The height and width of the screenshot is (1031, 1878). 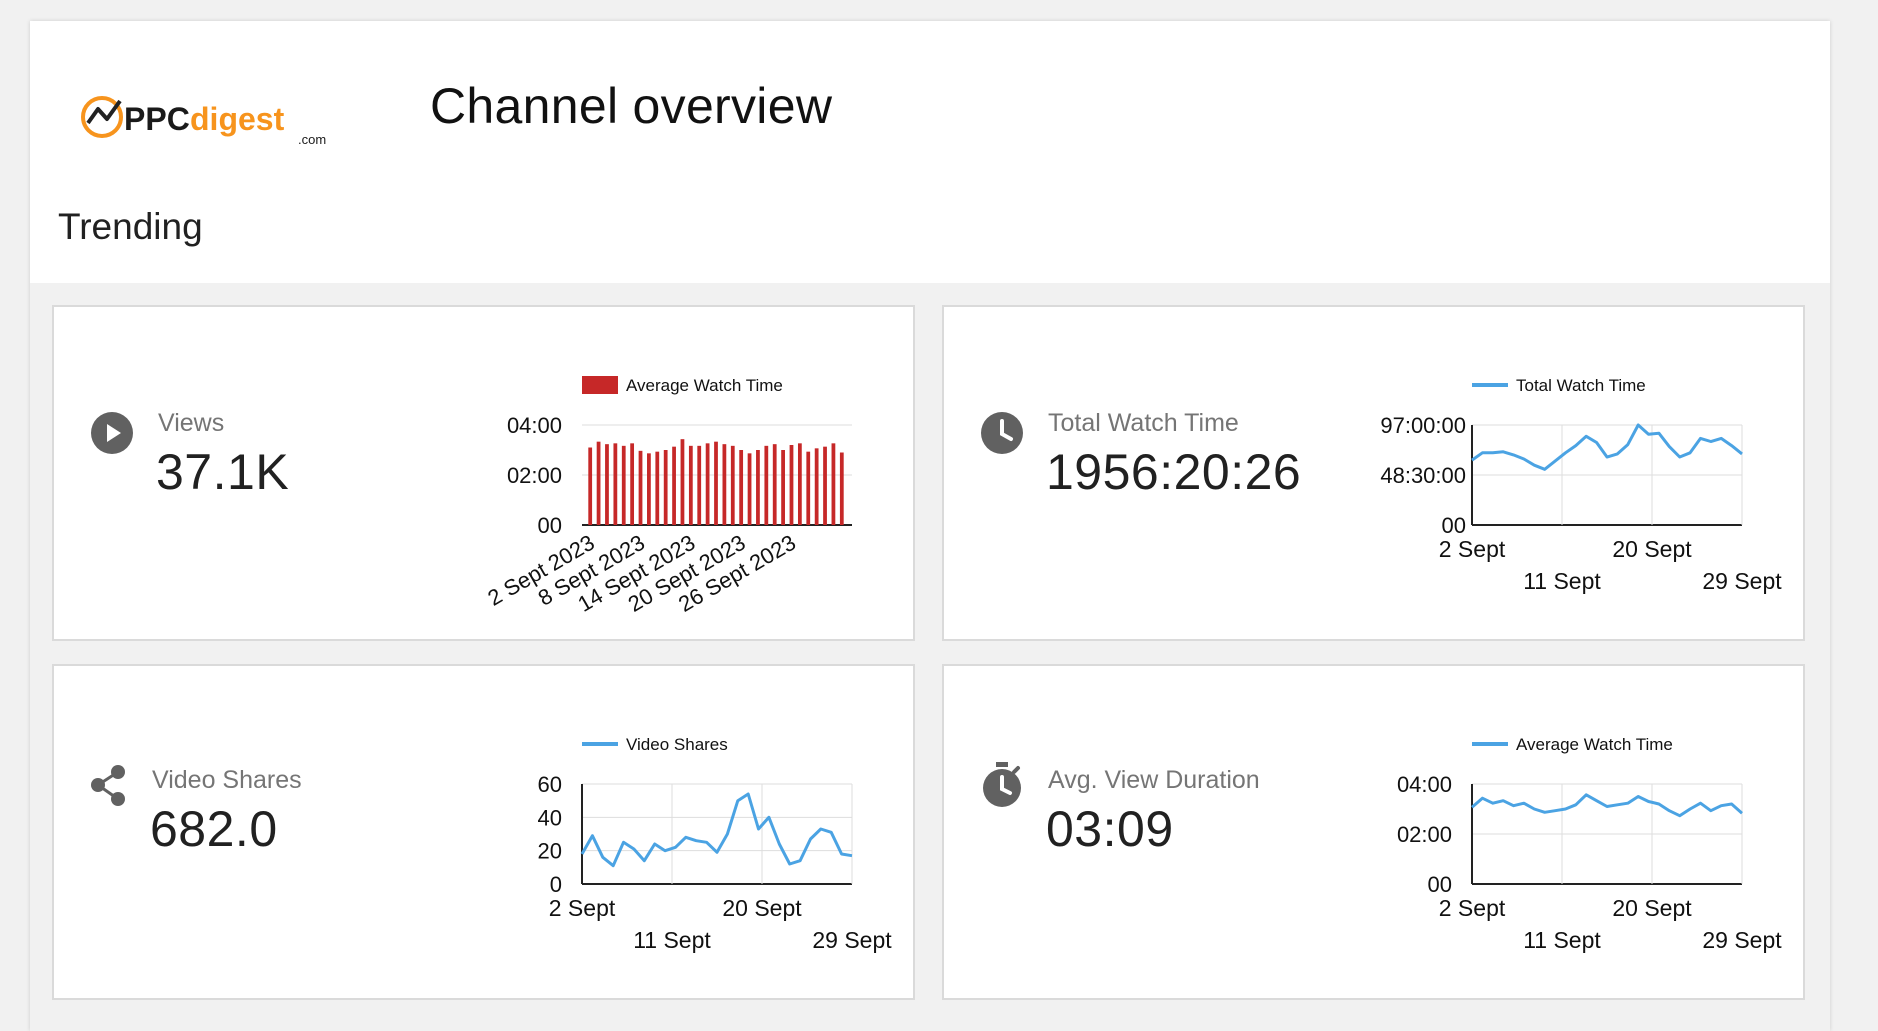 I want to click on y-tick-label: 40, so click(x=550, y=817).